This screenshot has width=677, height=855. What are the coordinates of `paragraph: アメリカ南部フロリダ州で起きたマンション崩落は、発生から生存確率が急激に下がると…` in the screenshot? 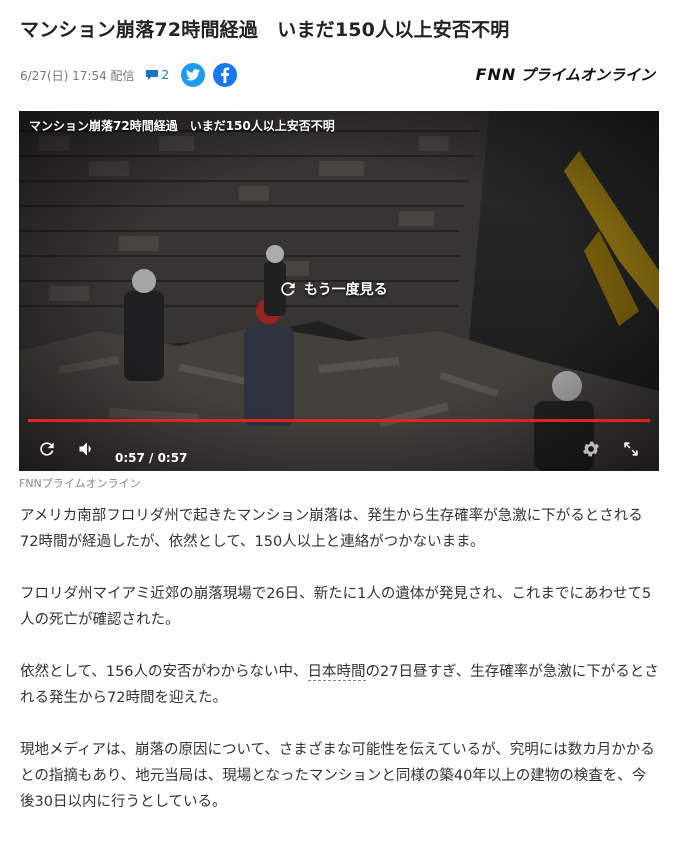 It's located at (331, 529).